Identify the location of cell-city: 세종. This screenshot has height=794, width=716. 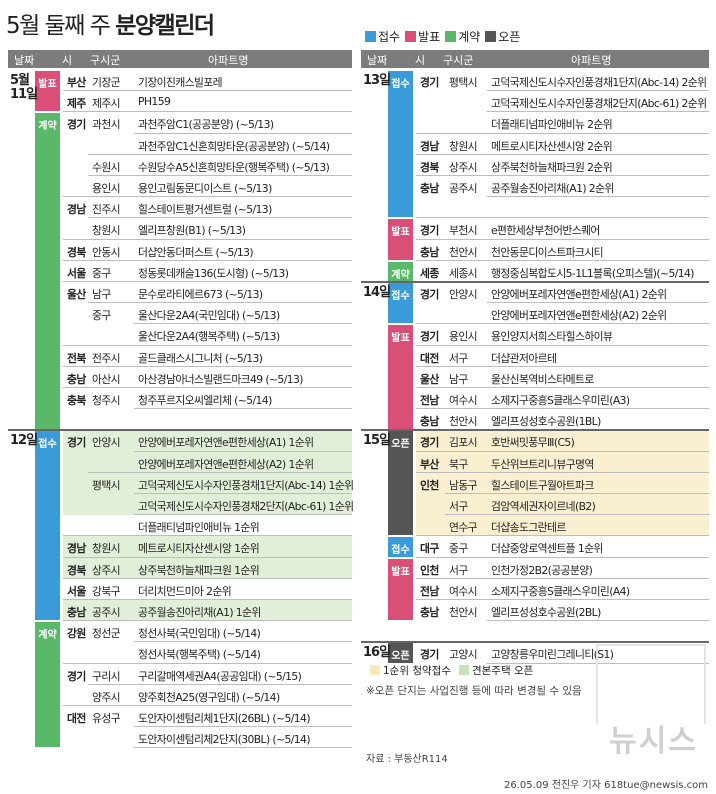
(429, 273).